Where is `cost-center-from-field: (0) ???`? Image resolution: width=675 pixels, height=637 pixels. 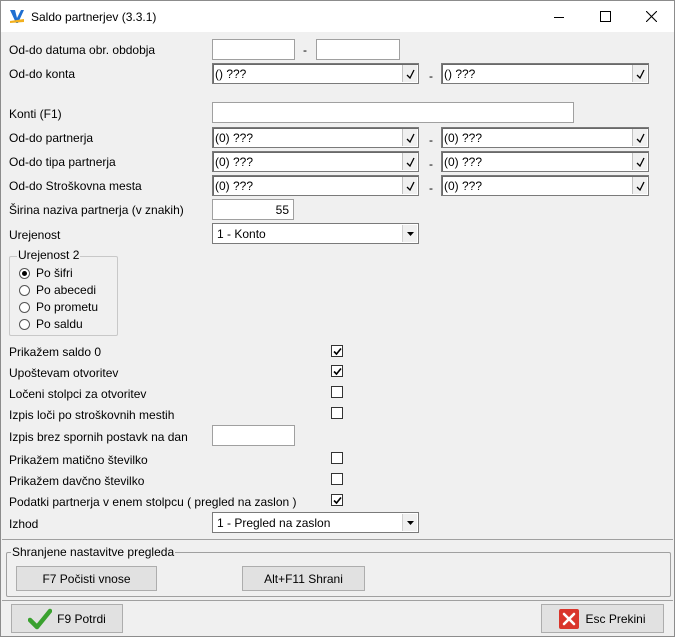 cost-center-from-field: (0) ??? is located at coordinates (315, 185).